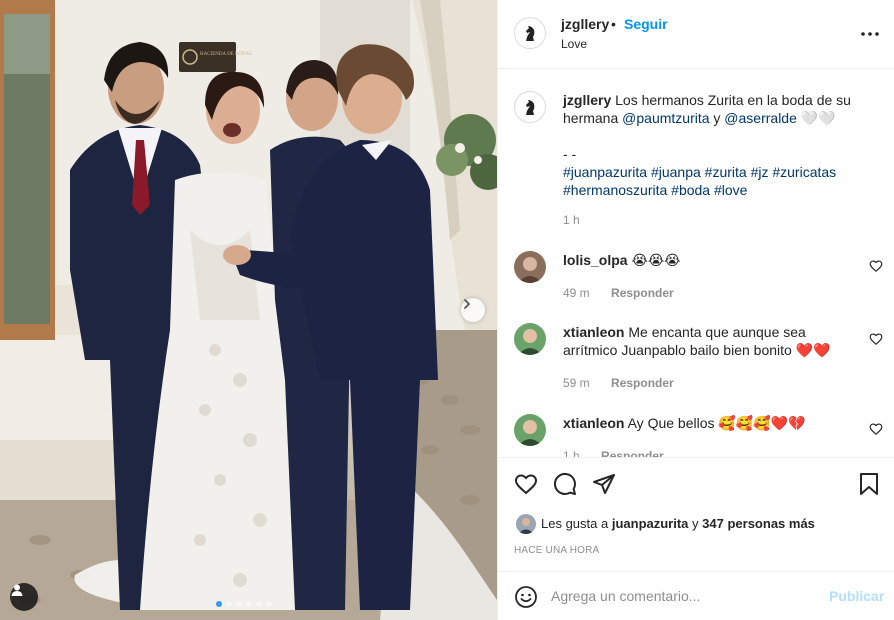  Describe the element at coordinates (646, 24) in the screenshot. I see `follow-button: Seguir` at that location.